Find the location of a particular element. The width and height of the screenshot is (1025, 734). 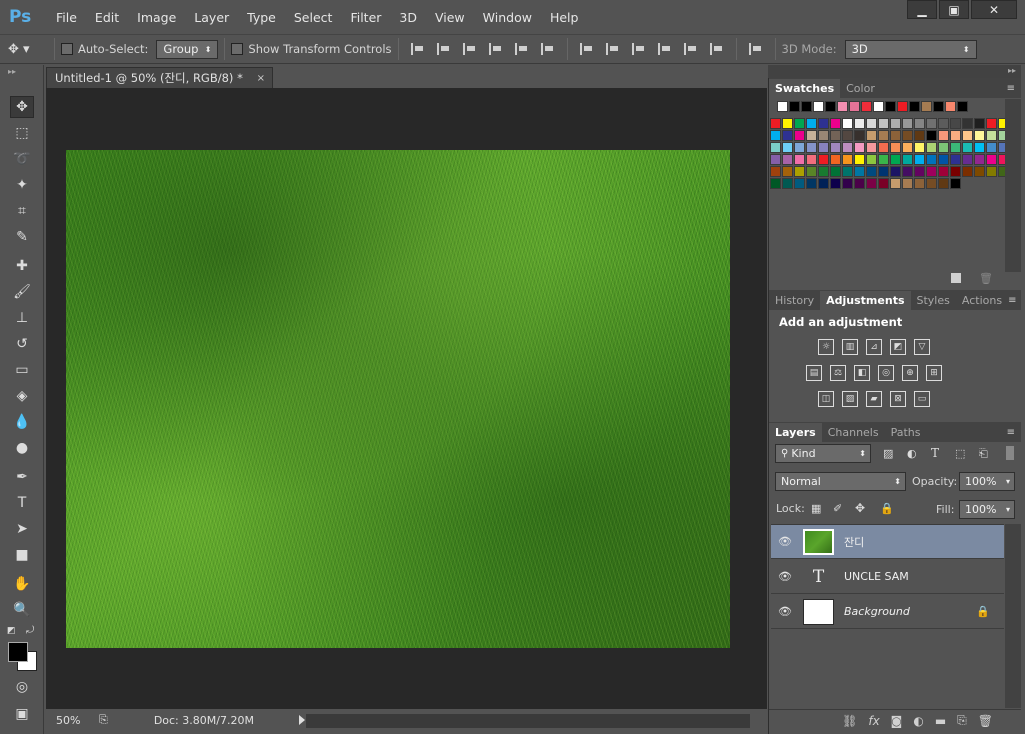

distribute-vcenter-icon is located at coordinates (612, 49).